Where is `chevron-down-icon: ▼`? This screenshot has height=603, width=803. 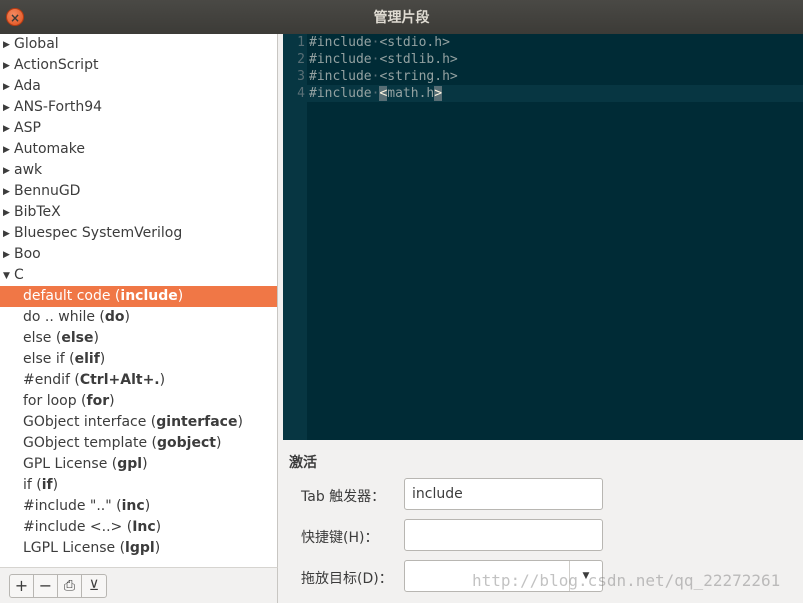 chevron-down-icon: ▼ is located at coordinates (8, 276).